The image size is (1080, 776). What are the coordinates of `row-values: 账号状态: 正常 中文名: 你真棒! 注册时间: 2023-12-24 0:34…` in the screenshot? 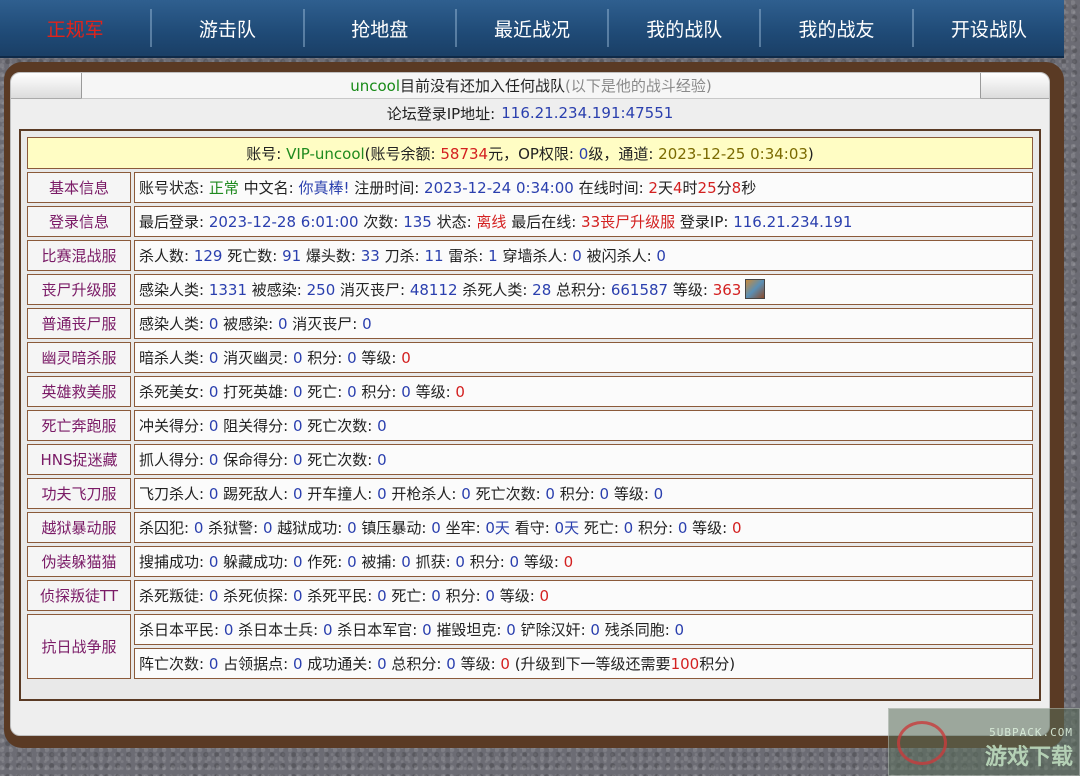 It's located at (583, 187).